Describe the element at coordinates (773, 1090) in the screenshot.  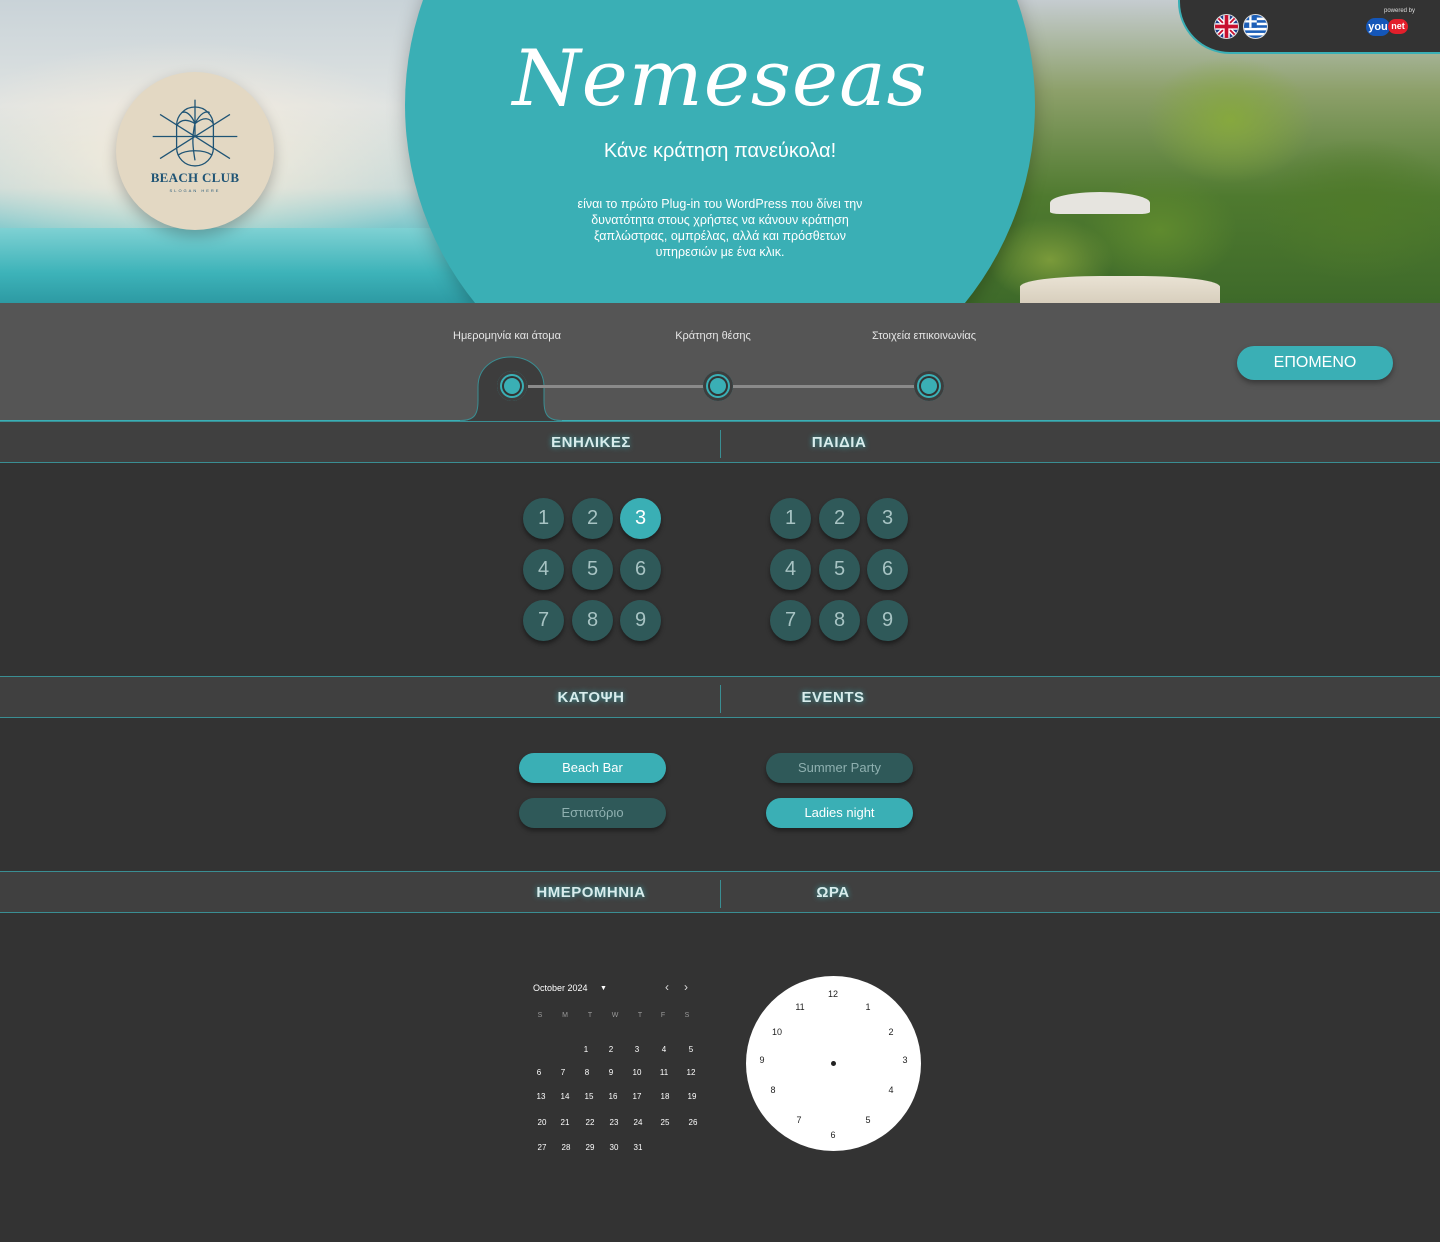
I see `clock-number: 8` at that location.